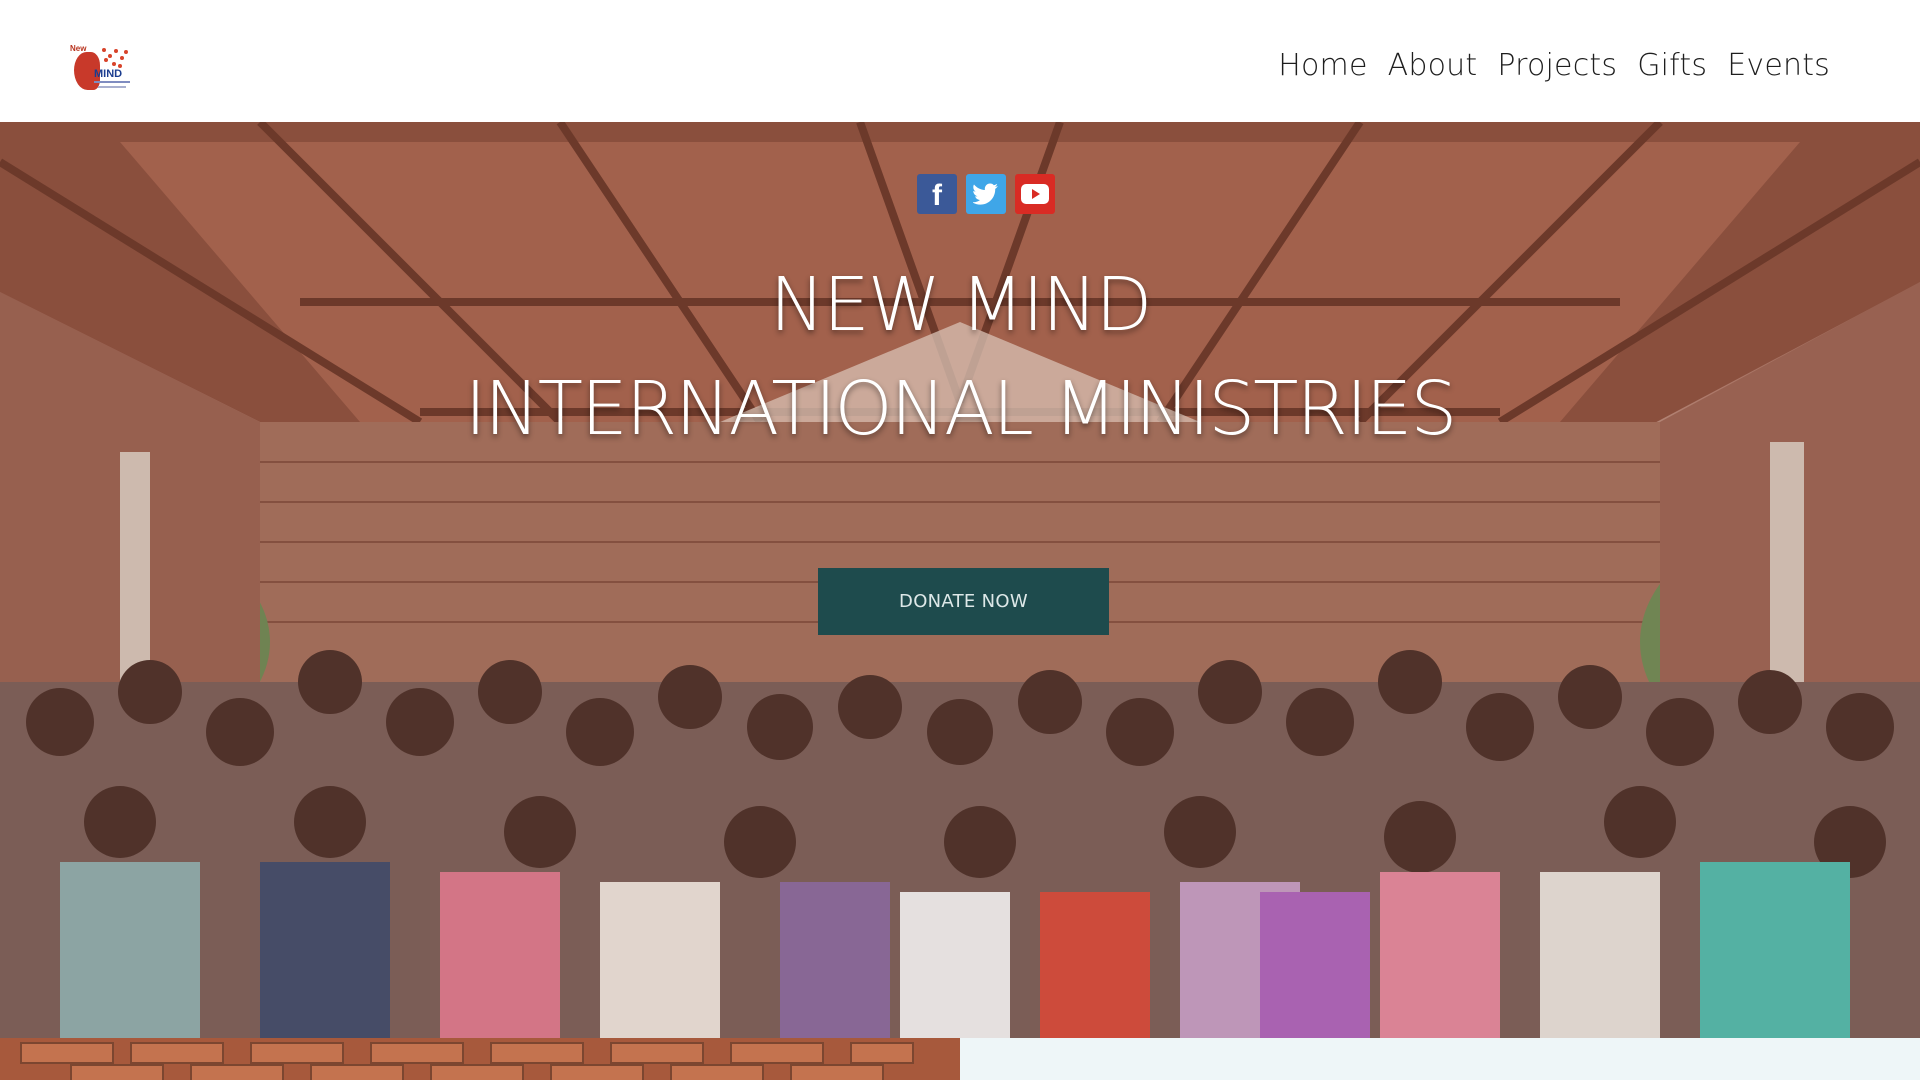  What do you see at coordinates (1440, 1059) in the screenshot?
I see `next-section-panel` at bounding box center [1440, 1059].